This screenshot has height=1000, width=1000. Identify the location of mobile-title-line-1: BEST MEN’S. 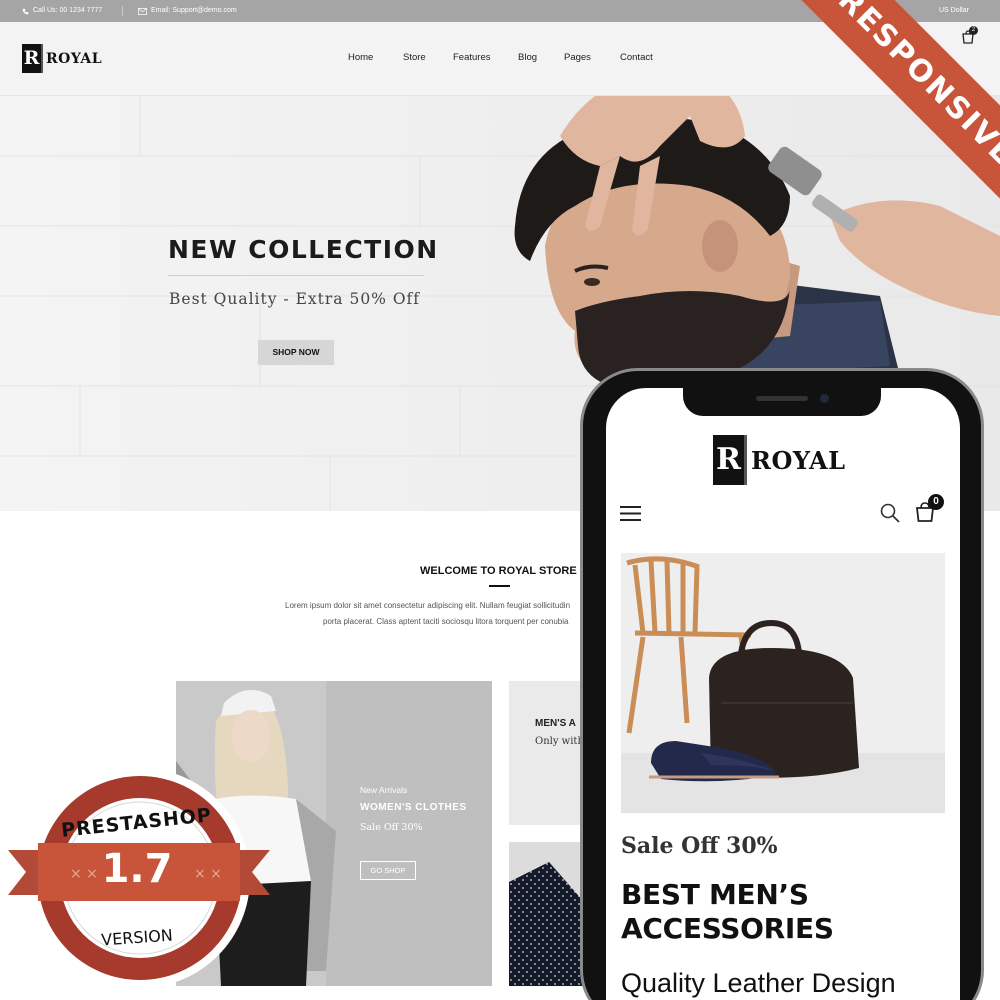
(715, 894).